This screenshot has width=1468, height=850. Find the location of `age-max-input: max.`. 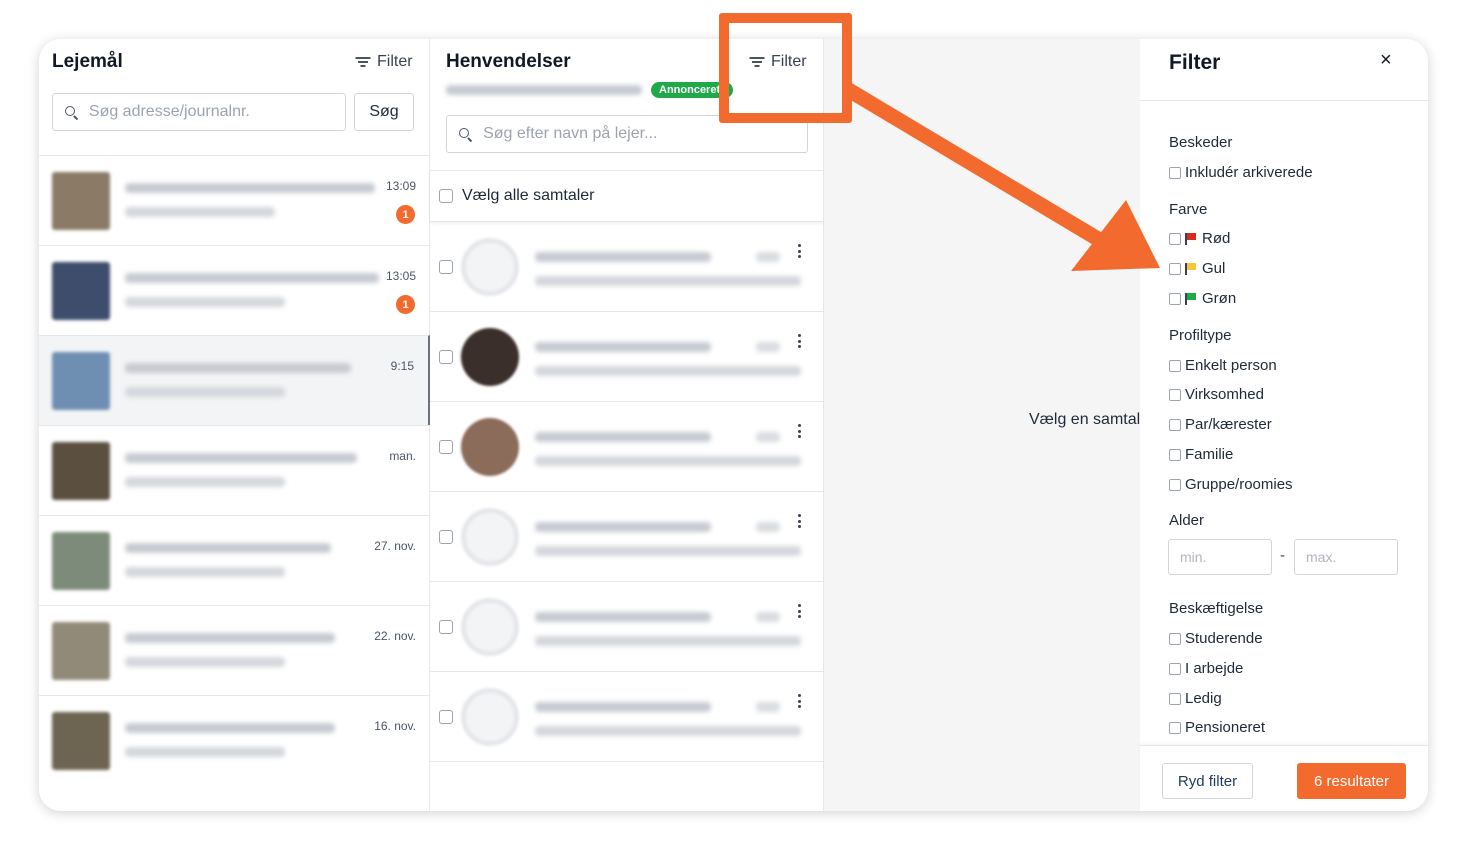

age-max-input: max. is located at coordinates (1346, 557).